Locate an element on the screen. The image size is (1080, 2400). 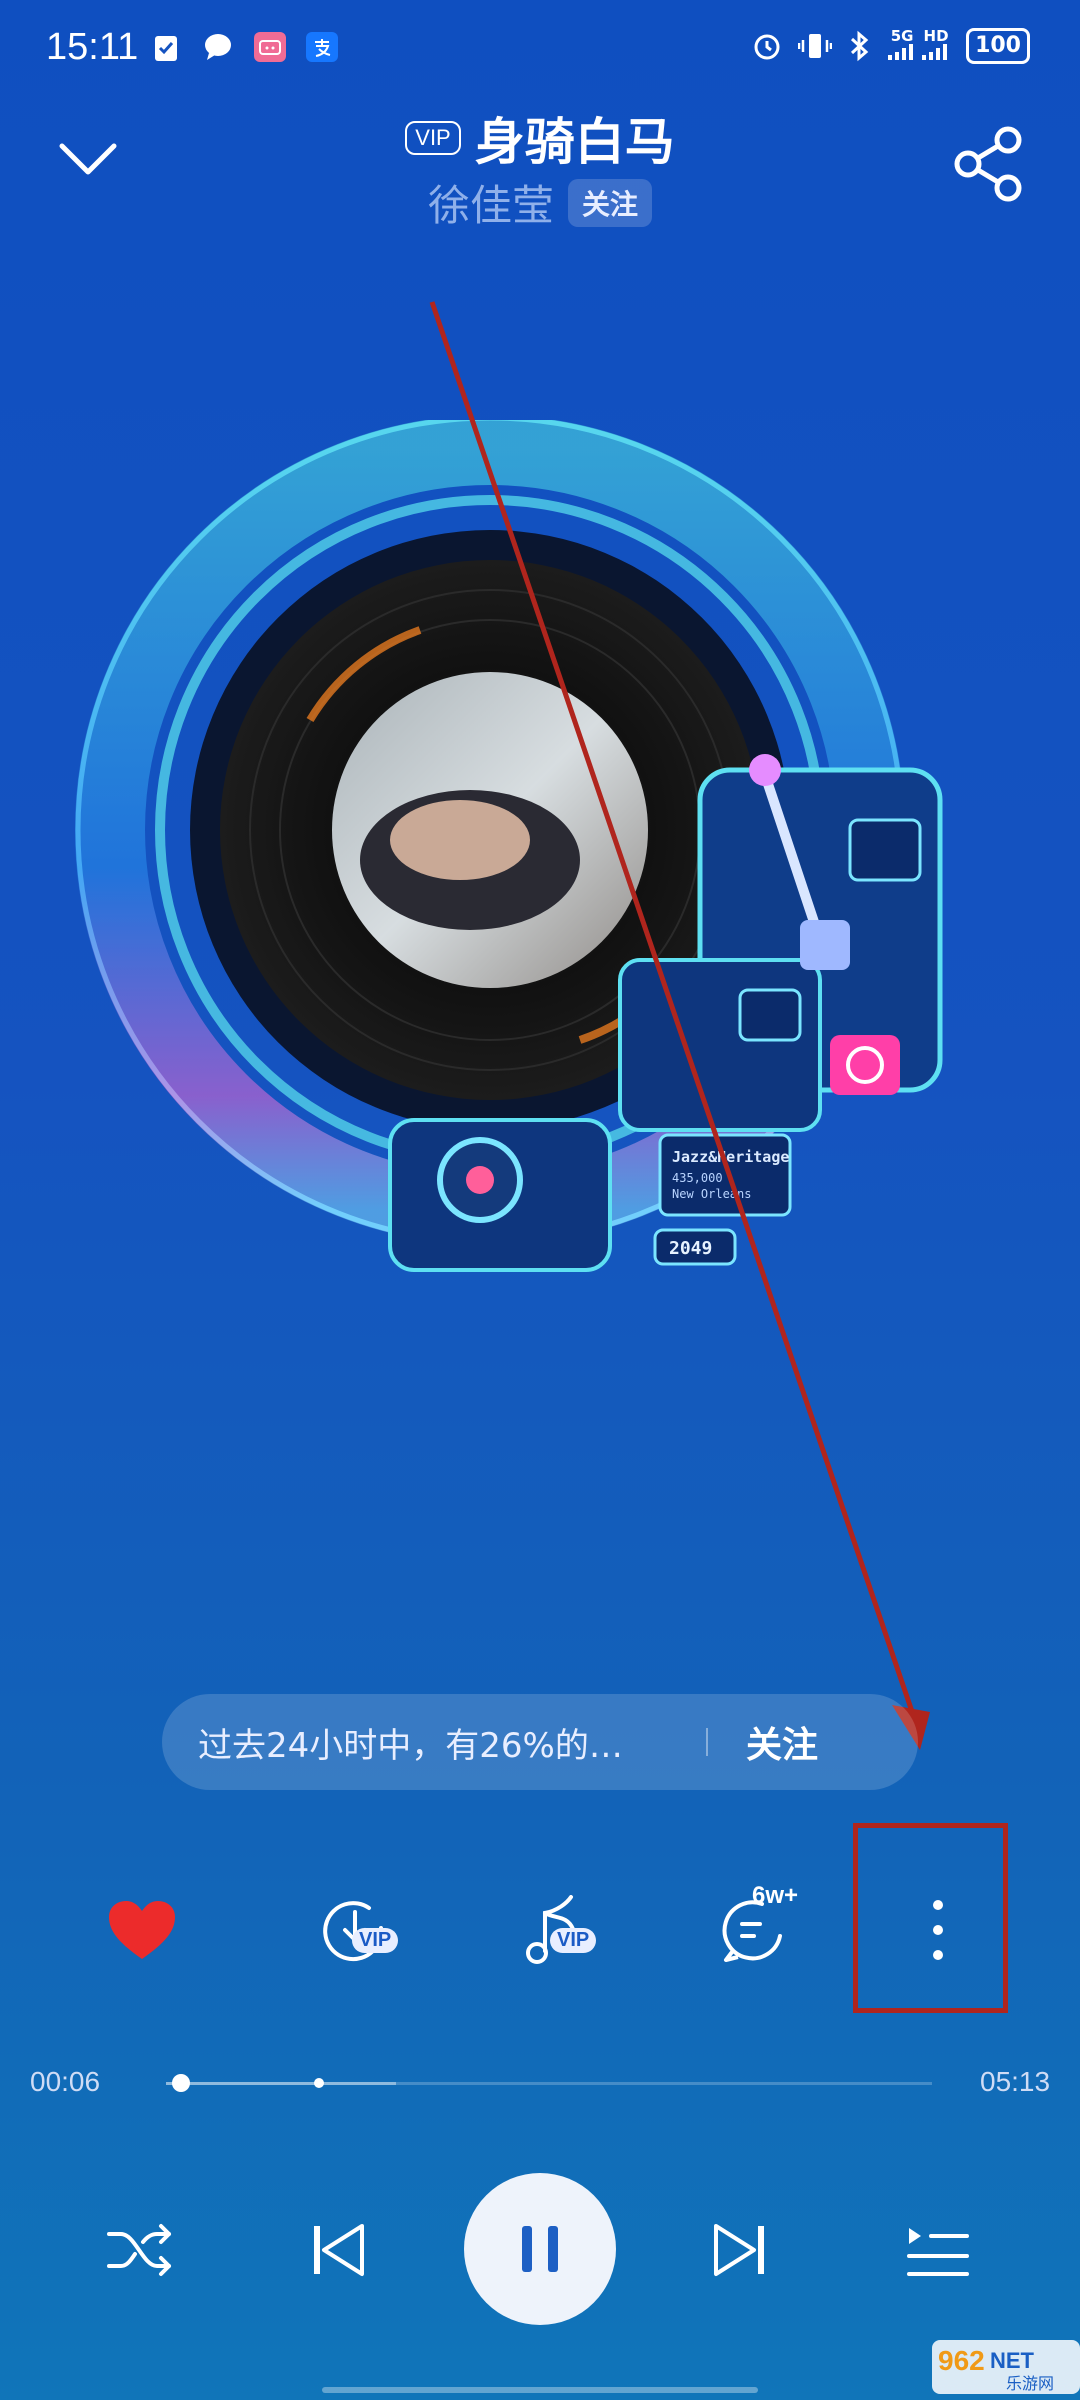
signal-icon is located at coordinates (901, 51).